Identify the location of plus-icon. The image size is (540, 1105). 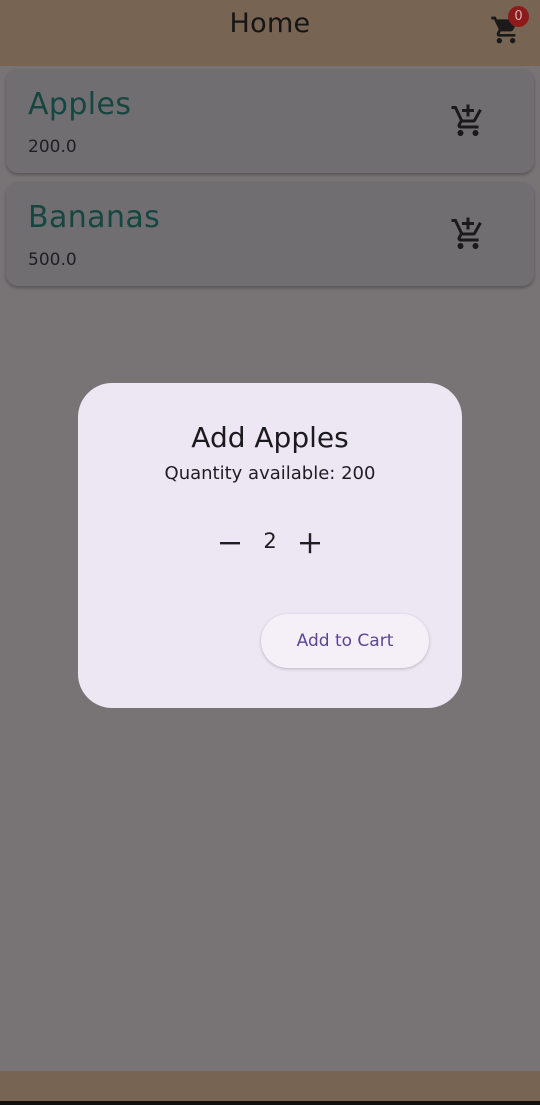
(310, 543).